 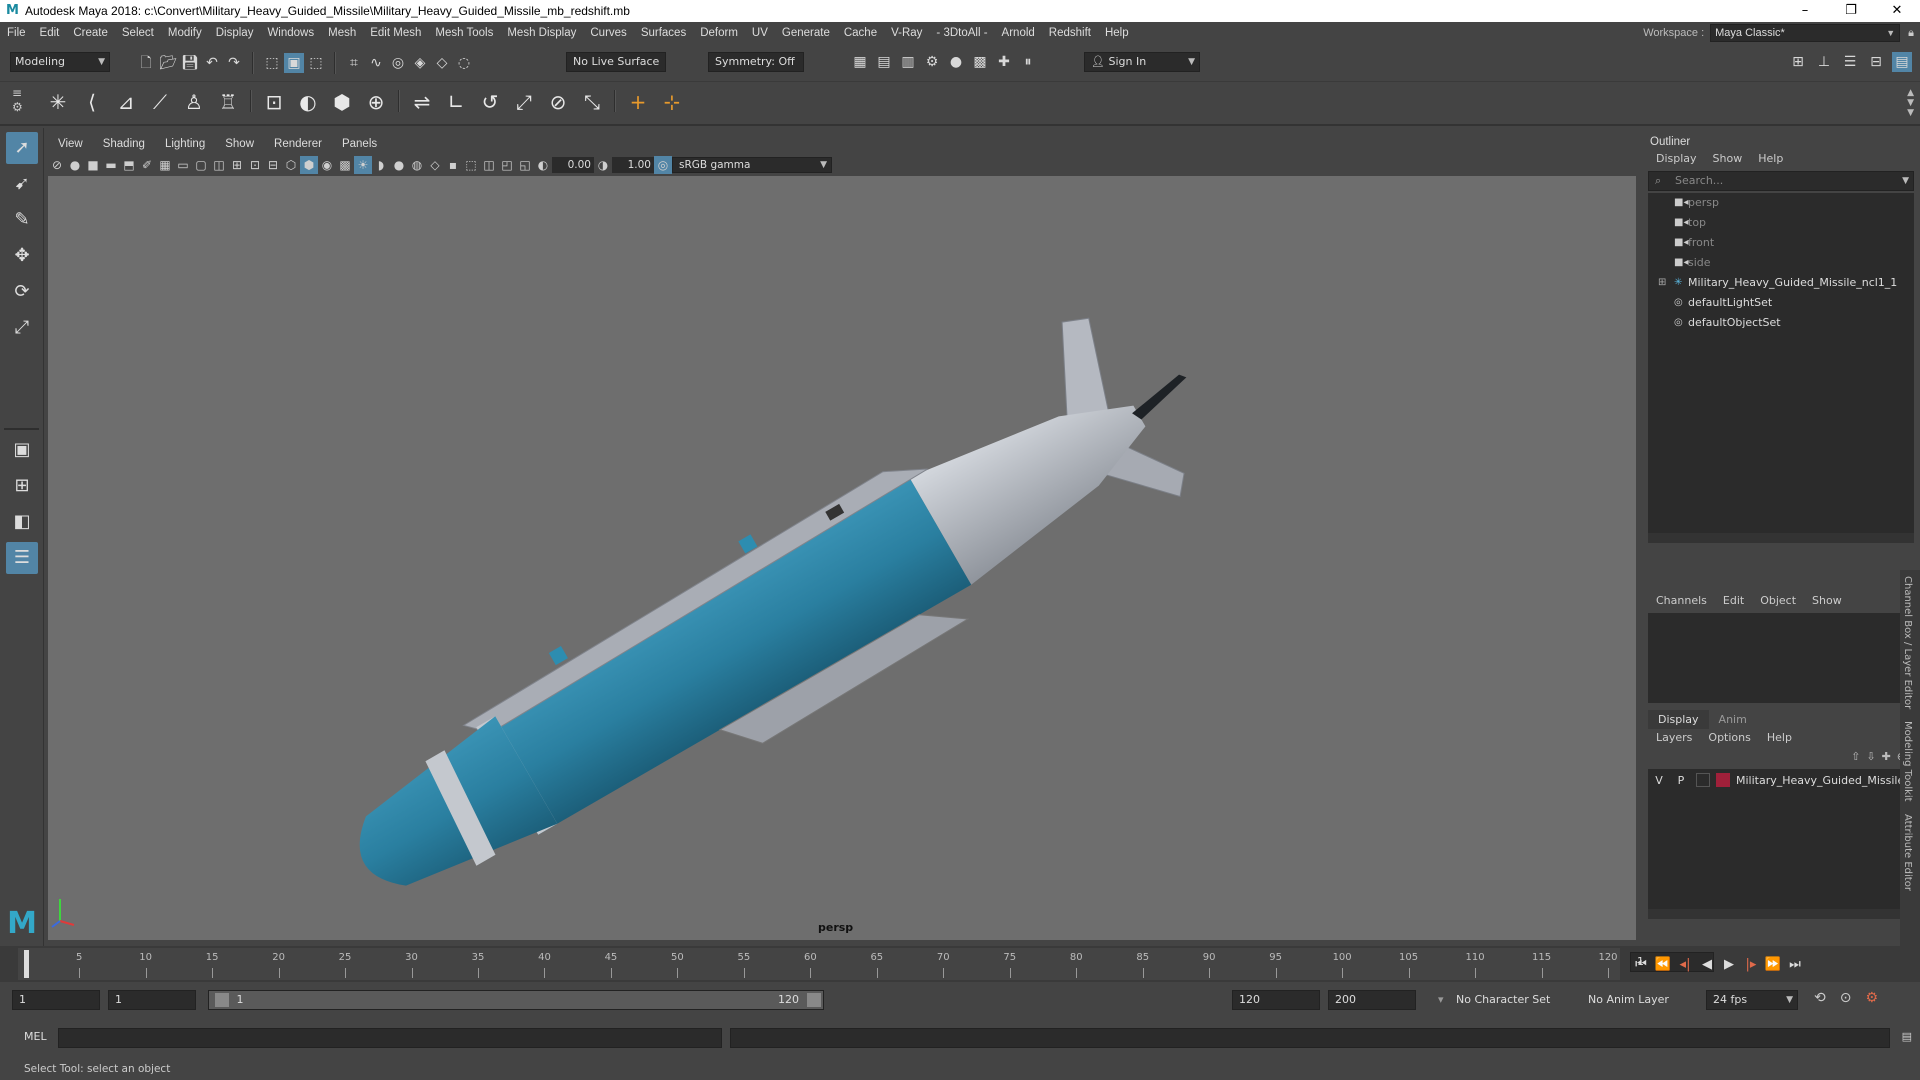 What do you see at coordinates (806, 33) in the screenshot?
I see `menu-generate: Generate` at bounding box center [806, 33].